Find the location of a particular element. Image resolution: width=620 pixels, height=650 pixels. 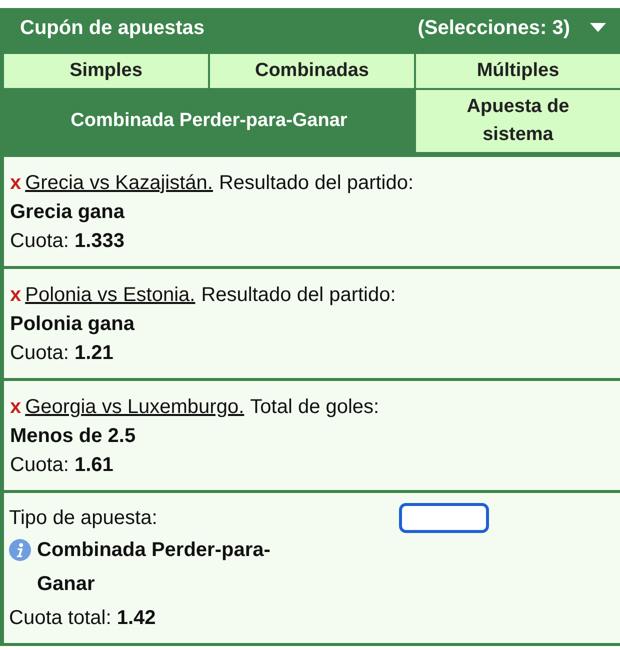

tab: Combinadas is located at coordinates (312, 71).